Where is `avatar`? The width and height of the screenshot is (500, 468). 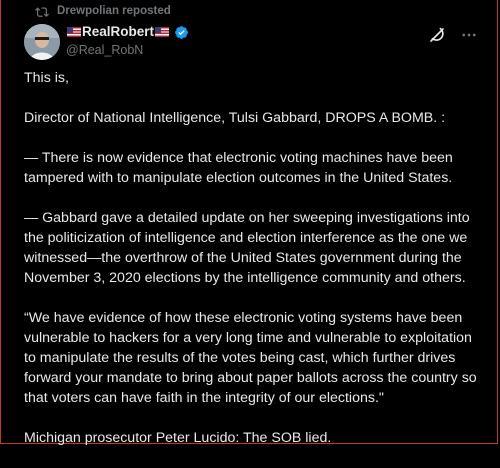 avatar is located at coordinates (42, 42).